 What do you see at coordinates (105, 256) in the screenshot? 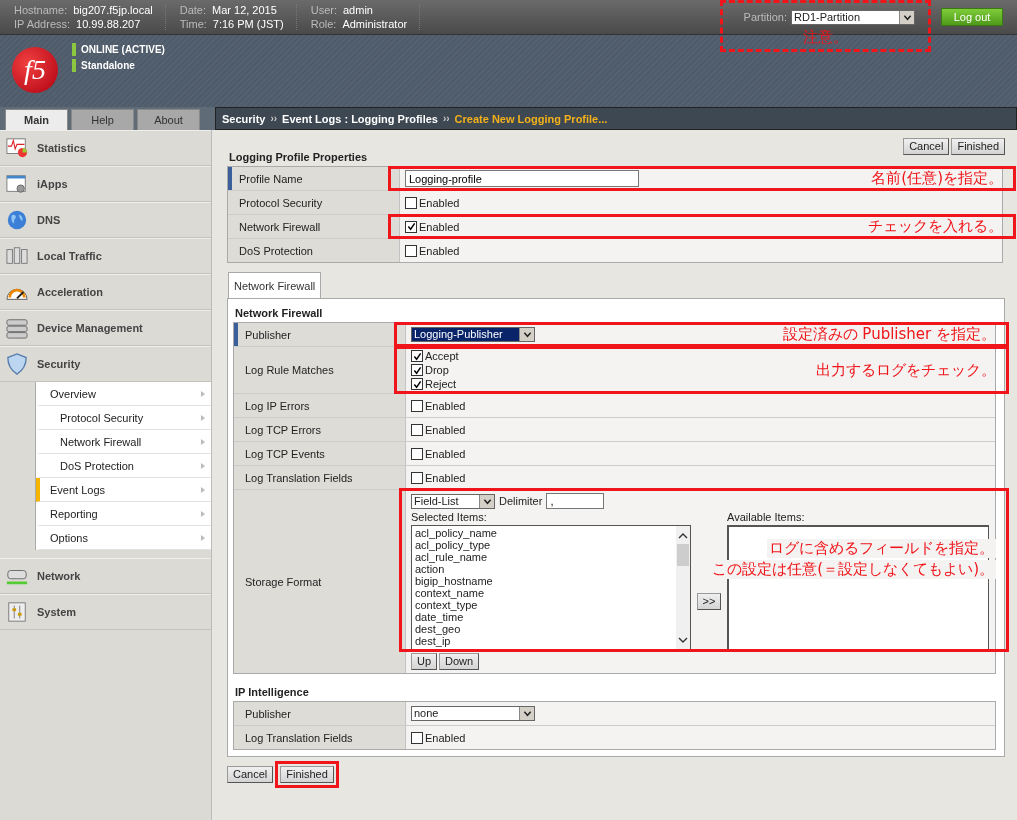
I see `sidebar-item: Local Traffic` at bounding box center [105, 256].